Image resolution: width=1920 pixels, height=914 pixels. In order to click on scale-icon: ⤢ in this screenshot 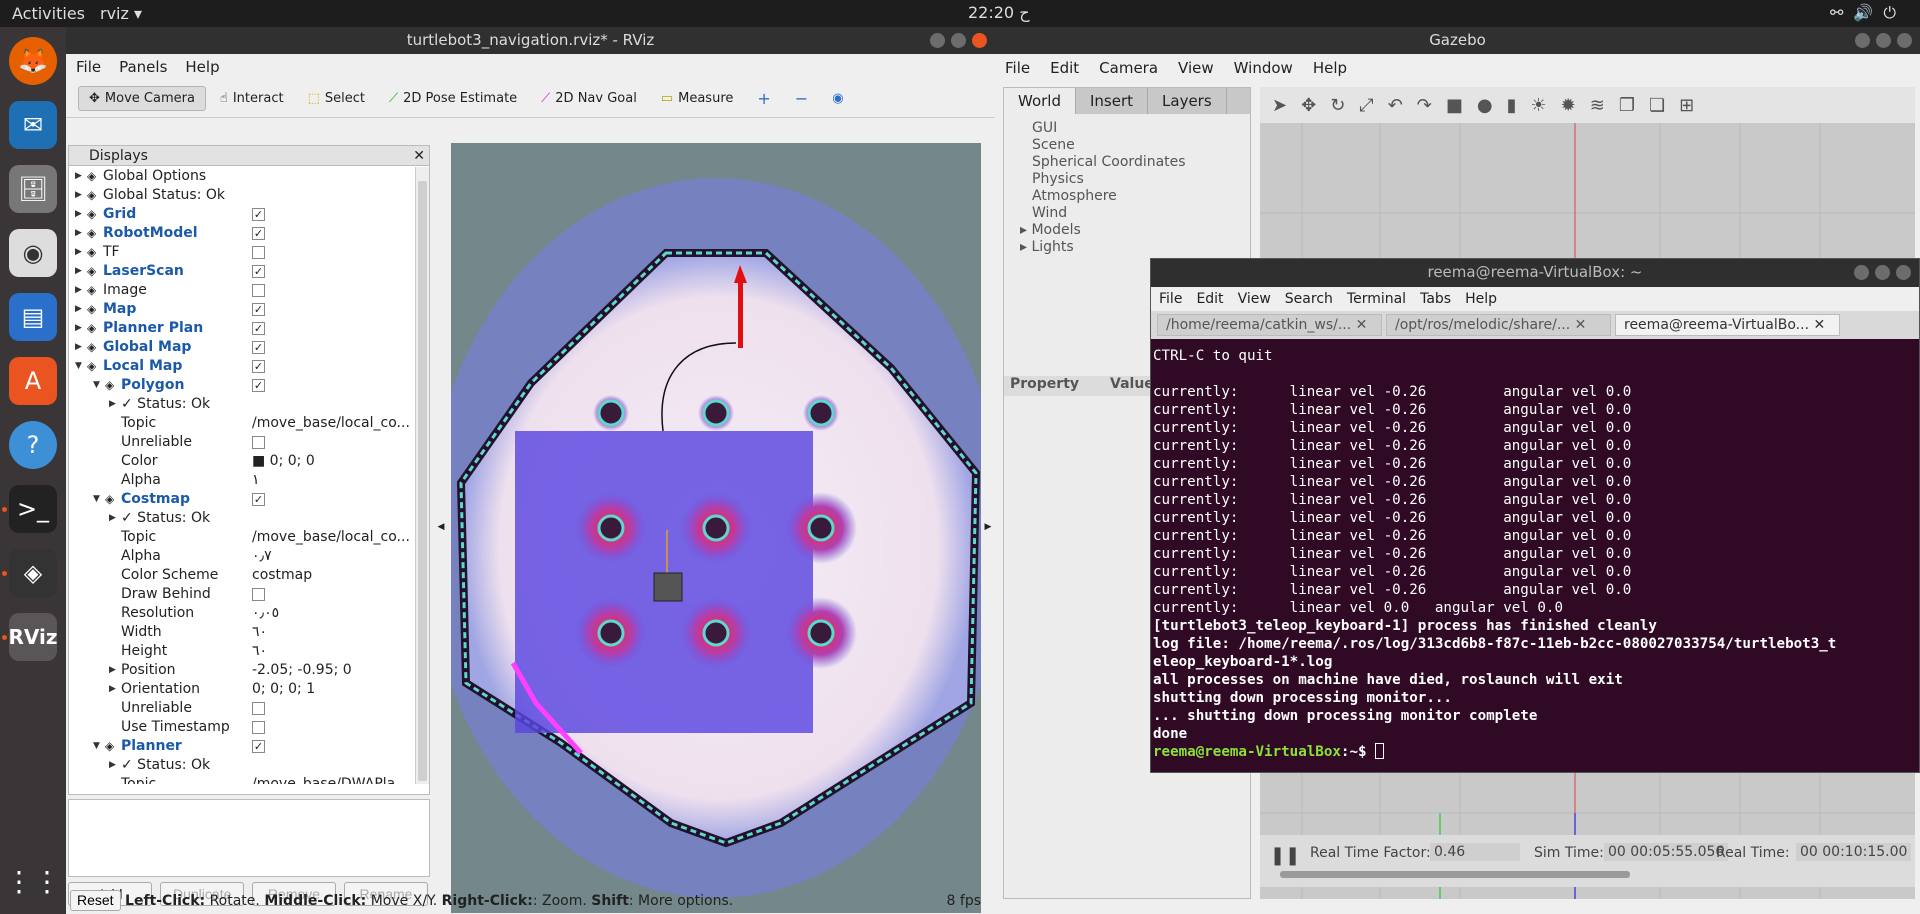, I will do `click(1366, 105)`.